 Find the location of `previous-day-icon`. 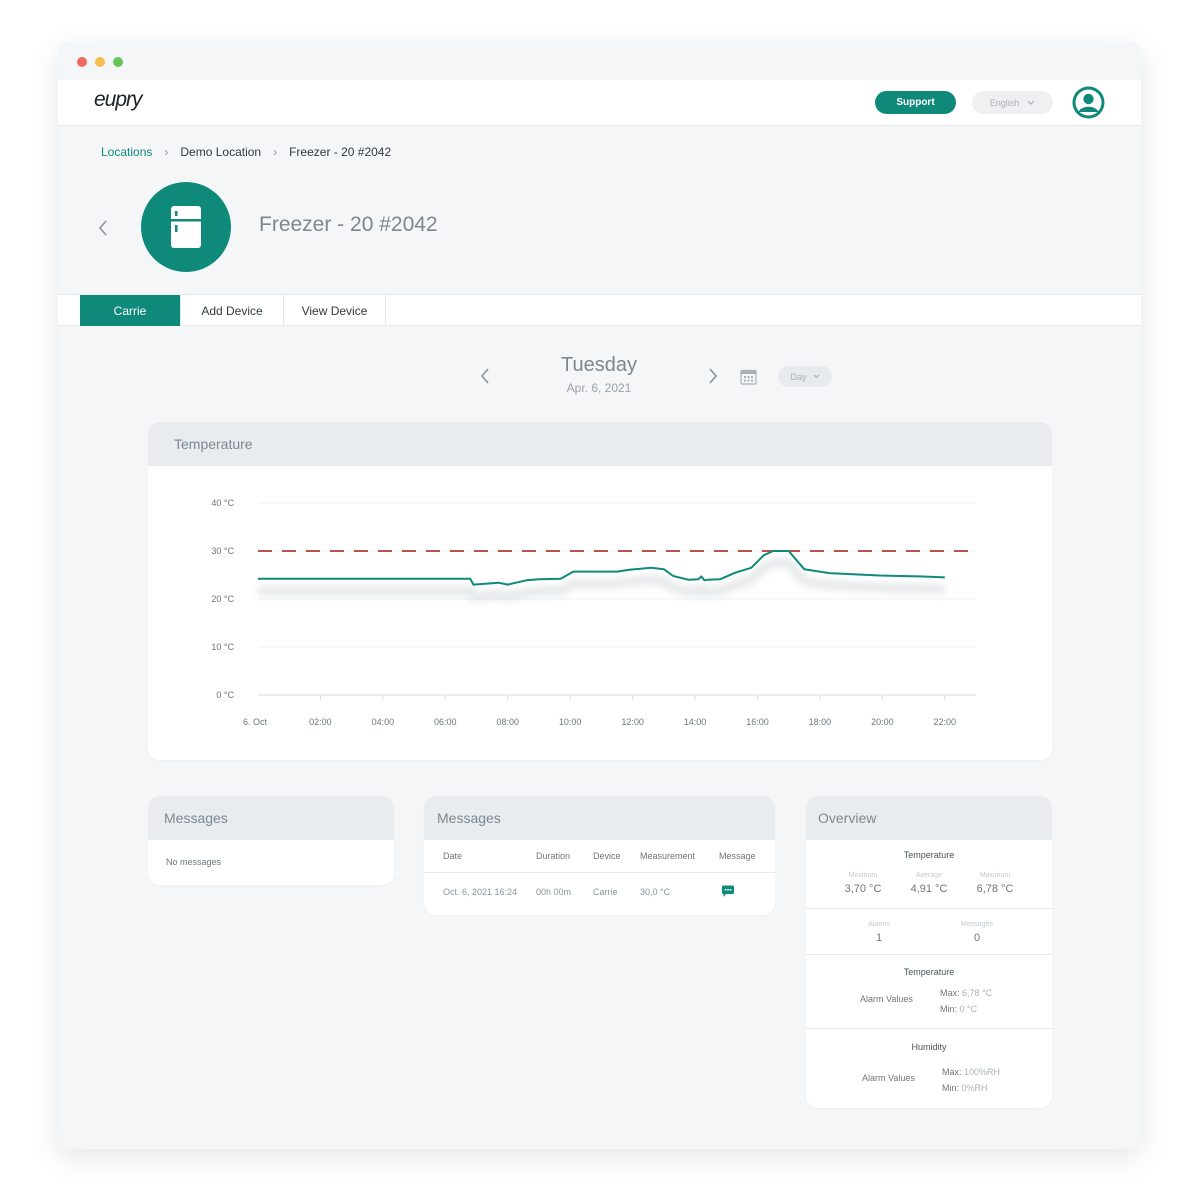

previous-day-icon is located at coordinates (485, 376).